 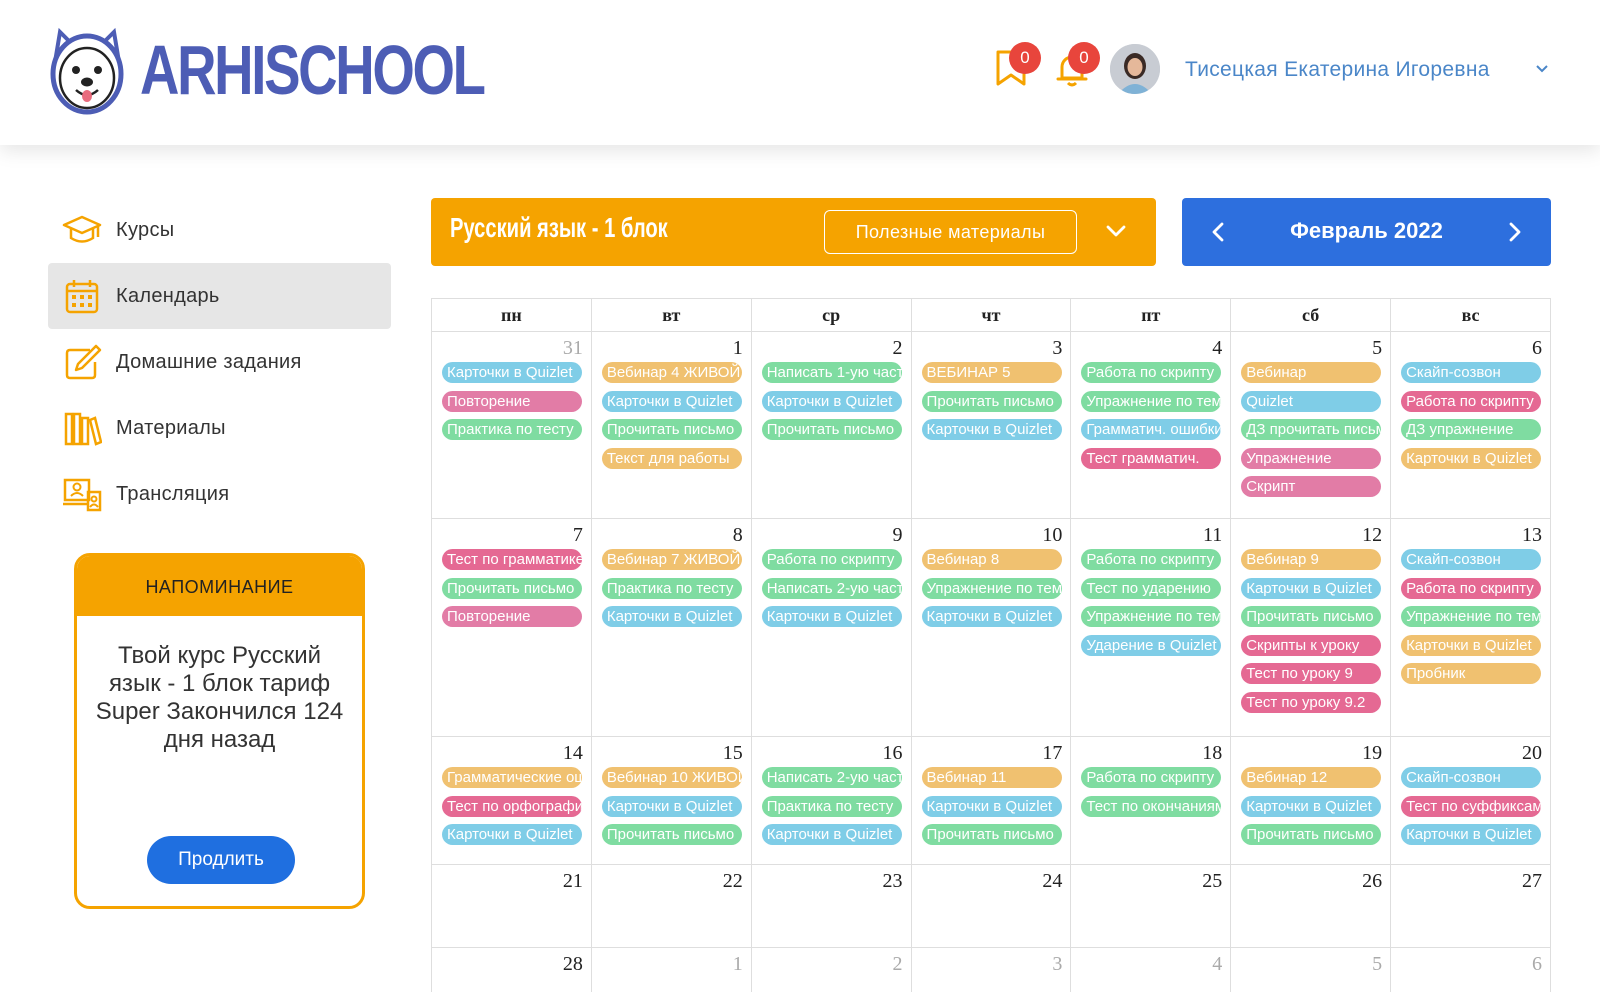 I want to click on calendar-day-cell: 18 Работа по скрипту Тест по окончаниям, so click(x=1151, y=800).